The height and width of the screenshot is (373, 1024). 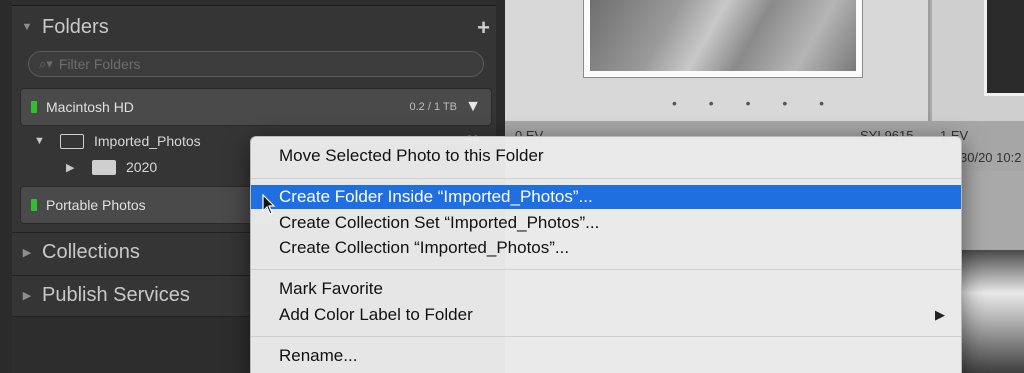 I want to click on folder-row-2020: ▶ 2020, so click(x=111, y=167).